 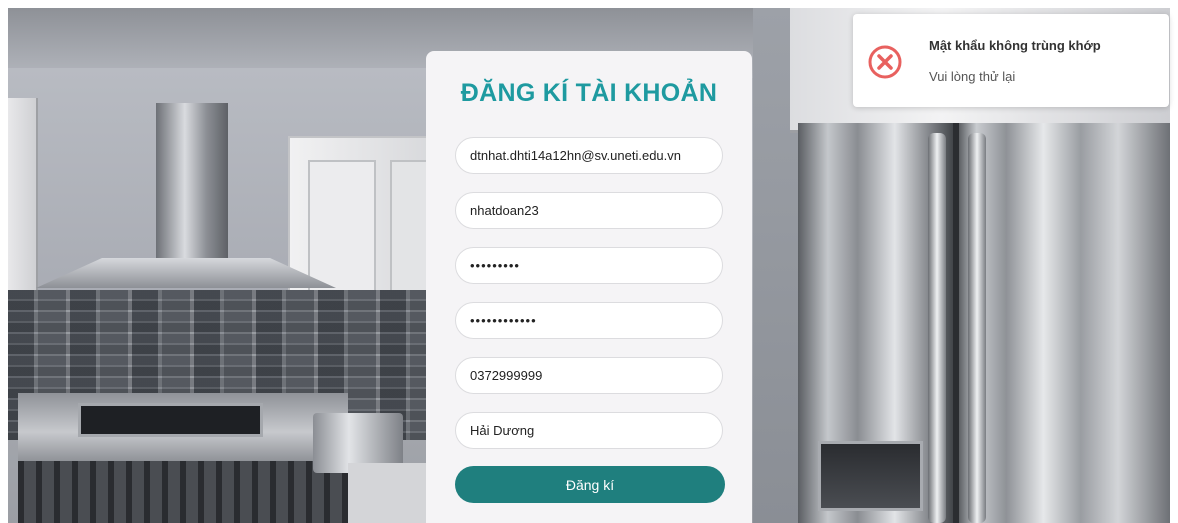 I want to click on email-field, so click(x=589, y=155).